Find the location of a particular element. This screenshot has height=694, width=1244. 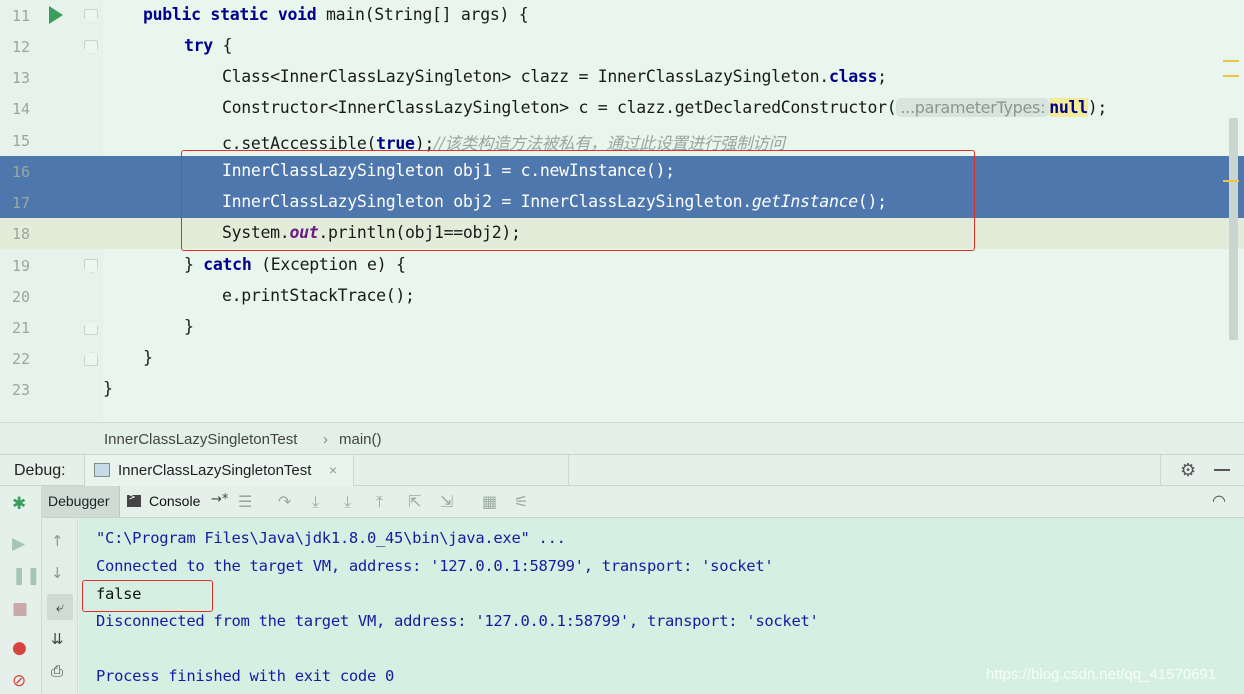

console-restore-icon: →* is located at coordinates (219, 499).